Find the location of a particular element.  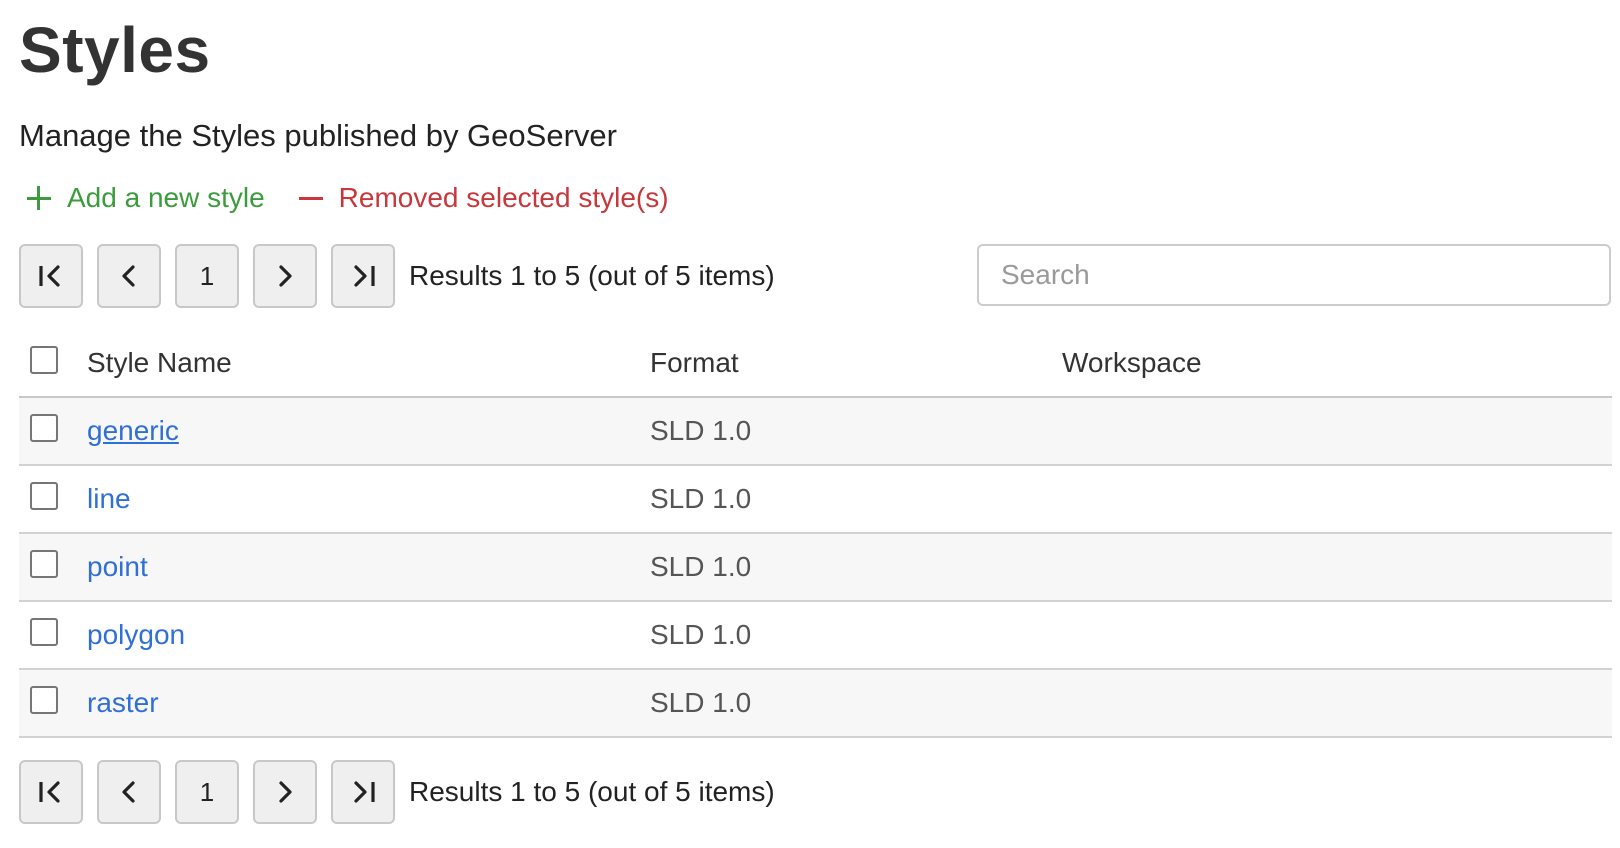

page-subtitle: Manage the Styles published by GeoServer is located at coordinates (318, 135).